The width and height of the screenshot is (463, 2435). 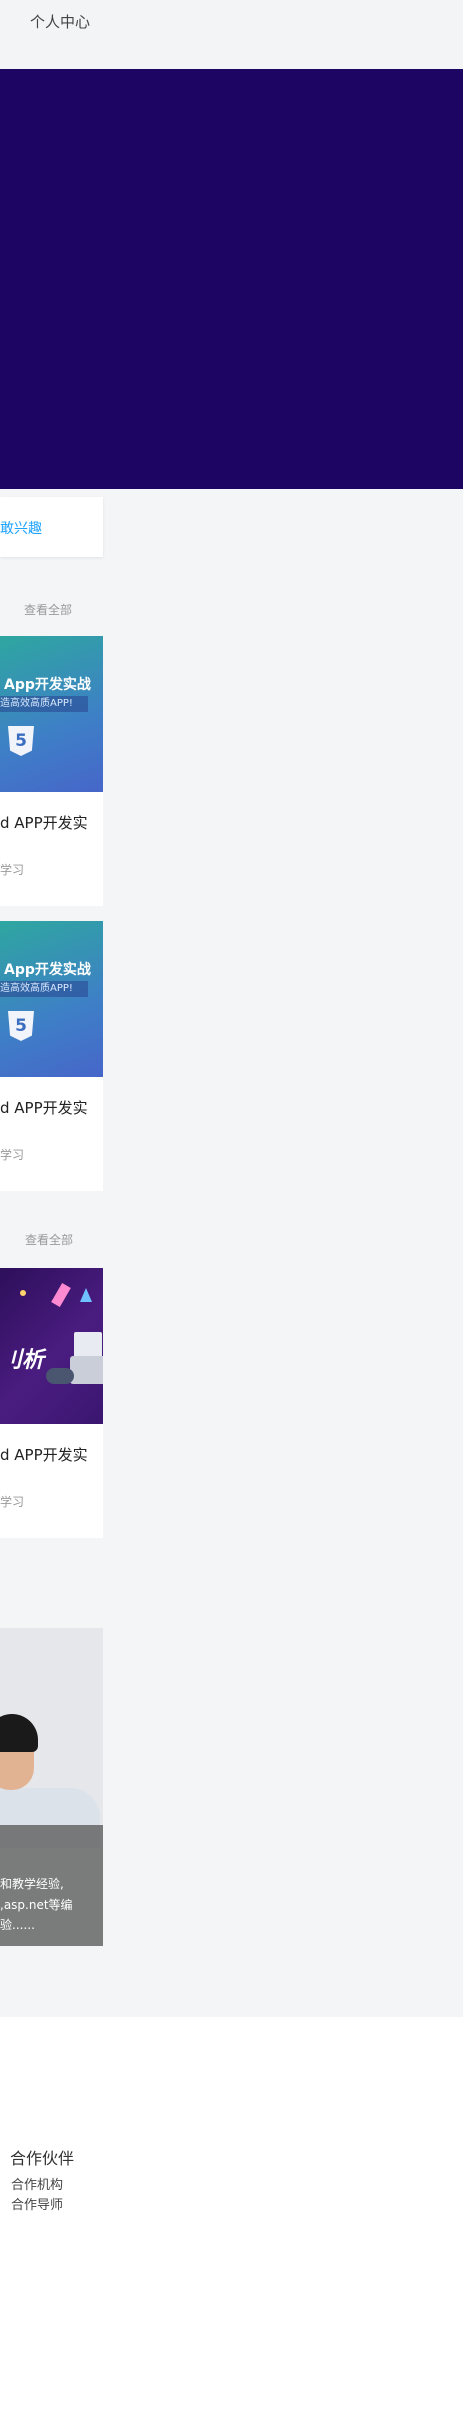 I want to click on user-center-link: 个人中心, so click(x=60, y=21).